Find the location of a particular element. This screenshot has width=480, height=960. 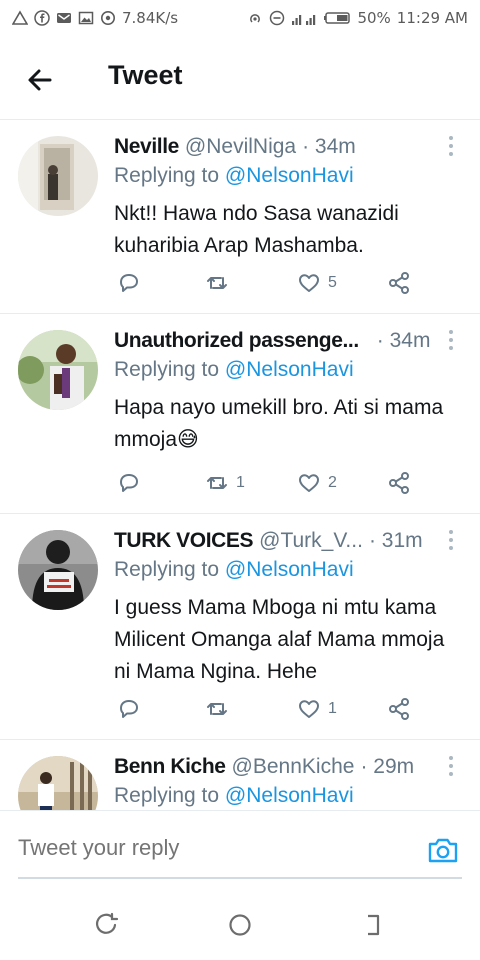

network-speed: 7.84K/s is located at coordinates (150, 18).